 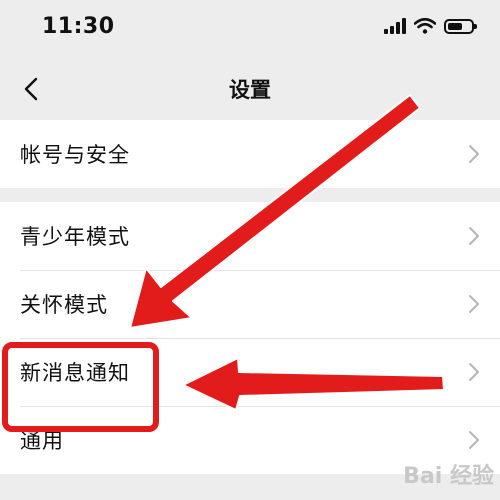 What do you see at coordinates (75, 373) in the screenshot?
I see `settings-item-label: 新消息通知` at bounding box center [75, 373].